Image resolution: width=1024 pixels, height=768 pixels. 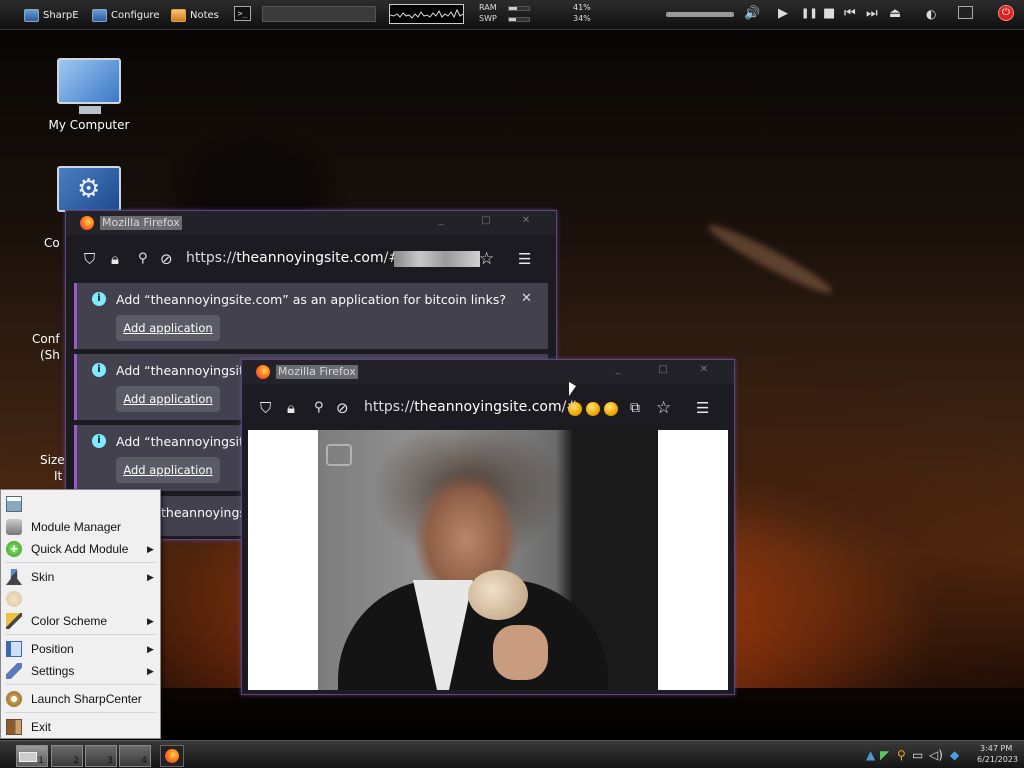 I want to click on workspace-button-4: 4, so click(x=135, y=756).